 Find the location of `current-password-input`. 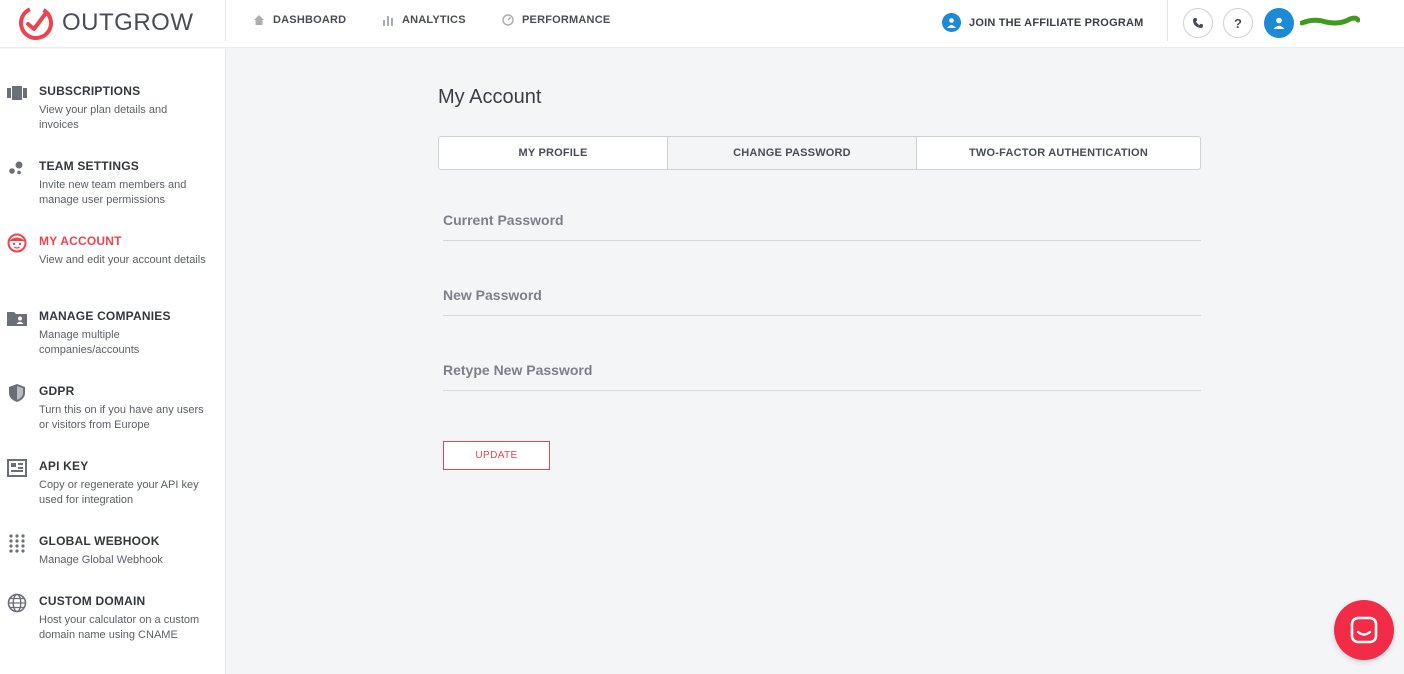

current-password-input is located at coordinates (822, 218).